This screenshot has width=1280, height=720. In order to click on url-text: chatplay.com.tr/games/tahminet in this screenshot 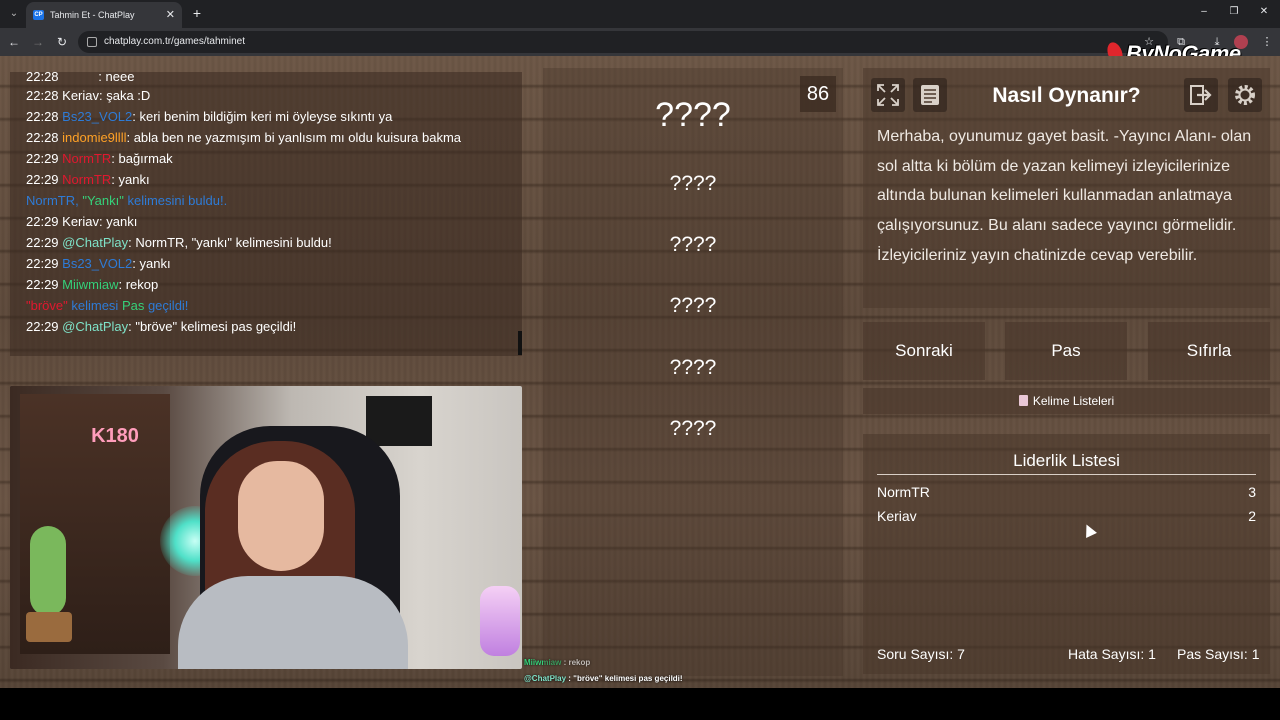, I will do `click(174, 41)`.